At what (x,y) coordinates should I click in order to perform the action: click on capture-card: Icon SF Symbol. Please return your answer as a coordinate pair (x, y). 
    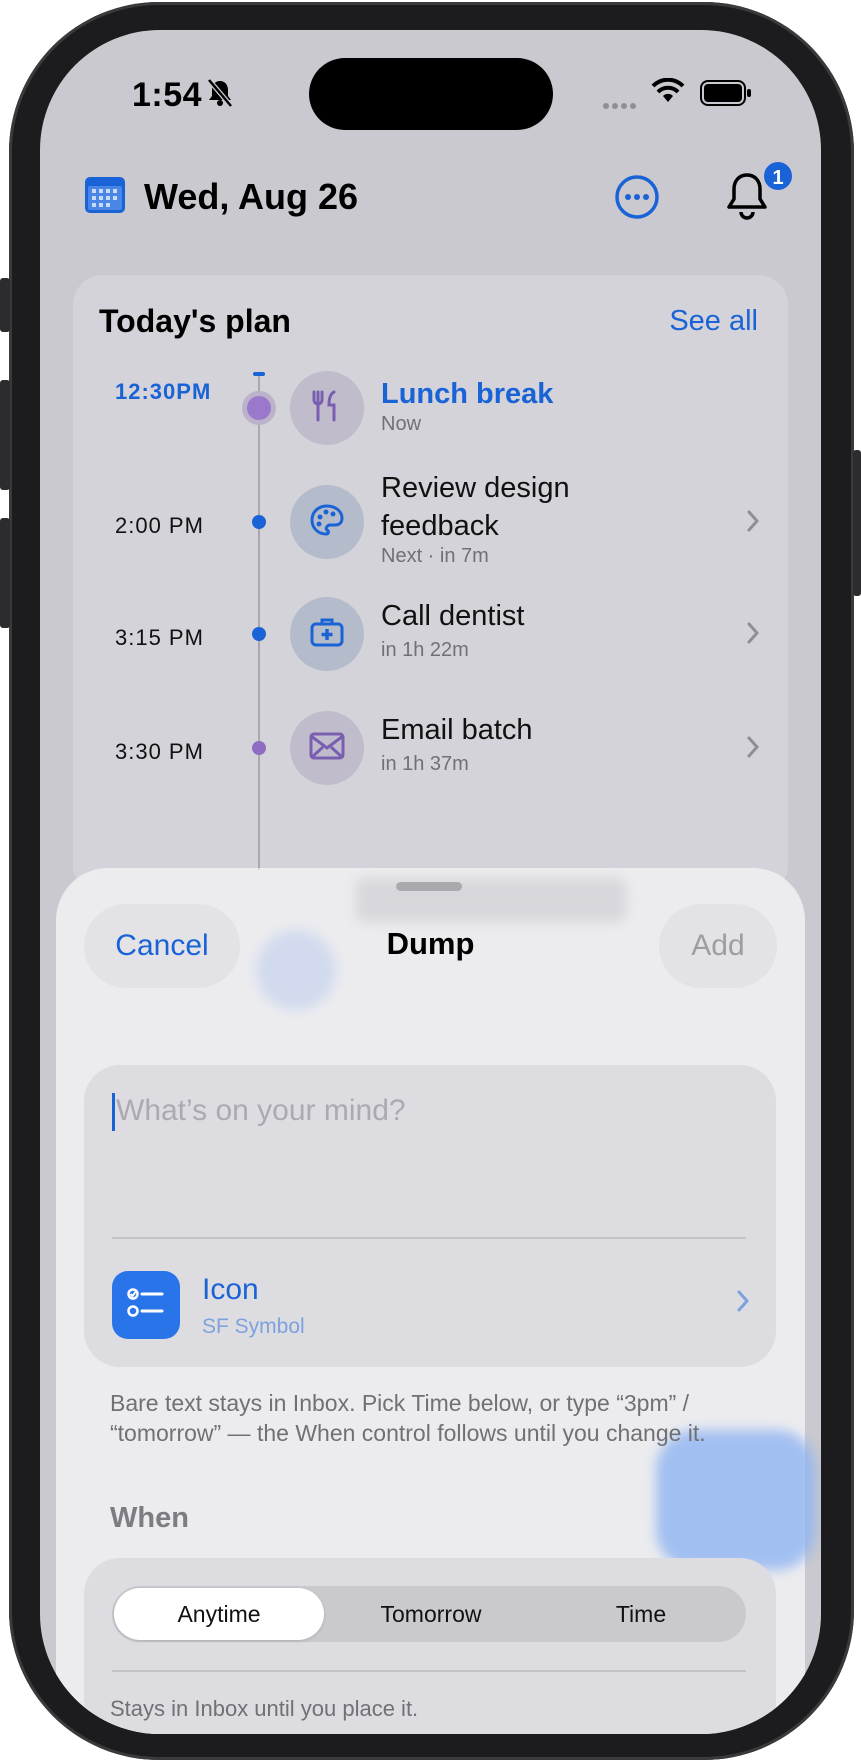
    Looking at the image, I should click on (430, 1216).